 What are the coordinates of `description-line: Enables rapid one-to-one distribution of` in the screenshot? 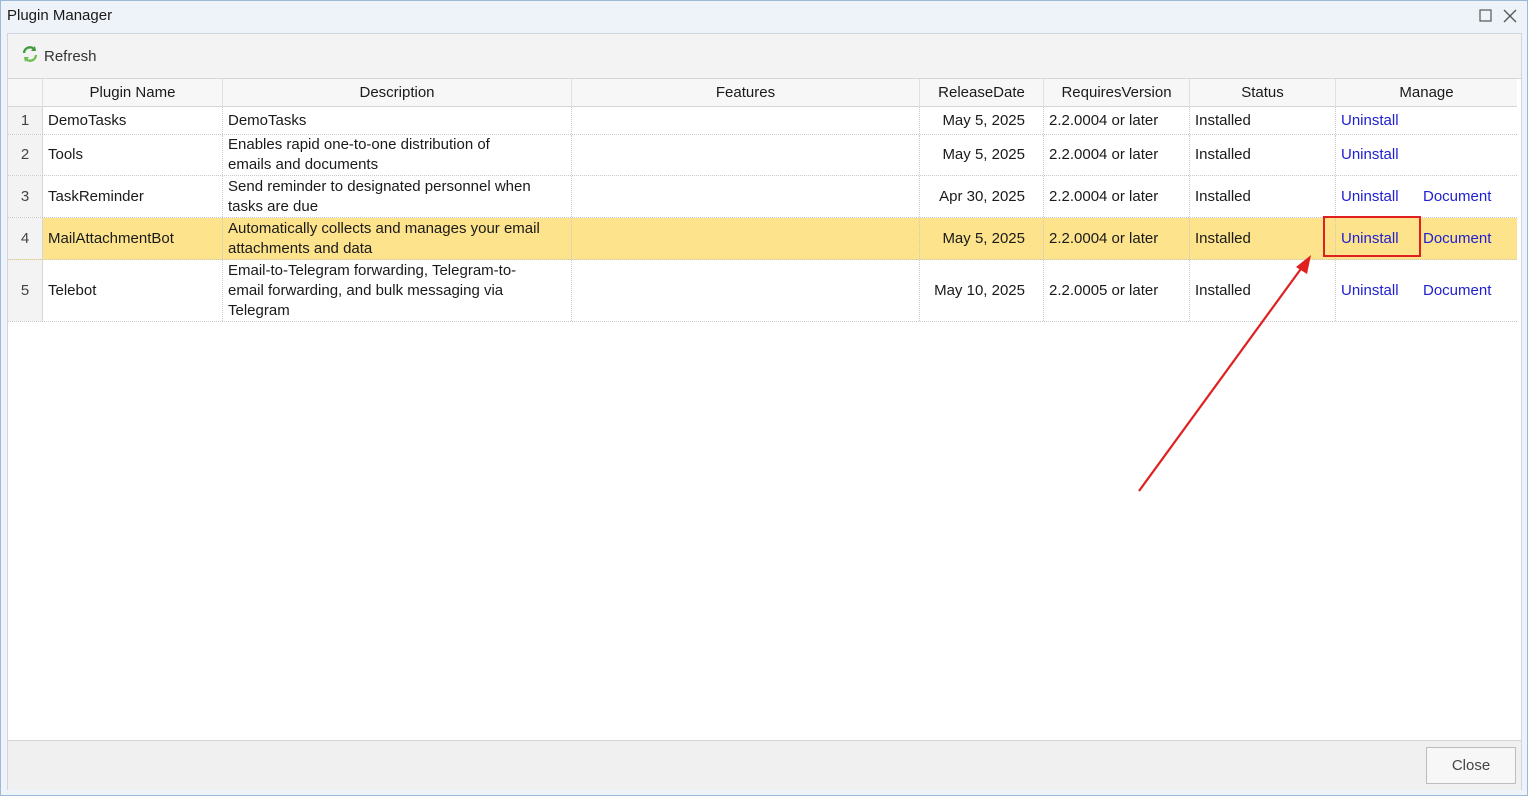 It's located at (359, 144).